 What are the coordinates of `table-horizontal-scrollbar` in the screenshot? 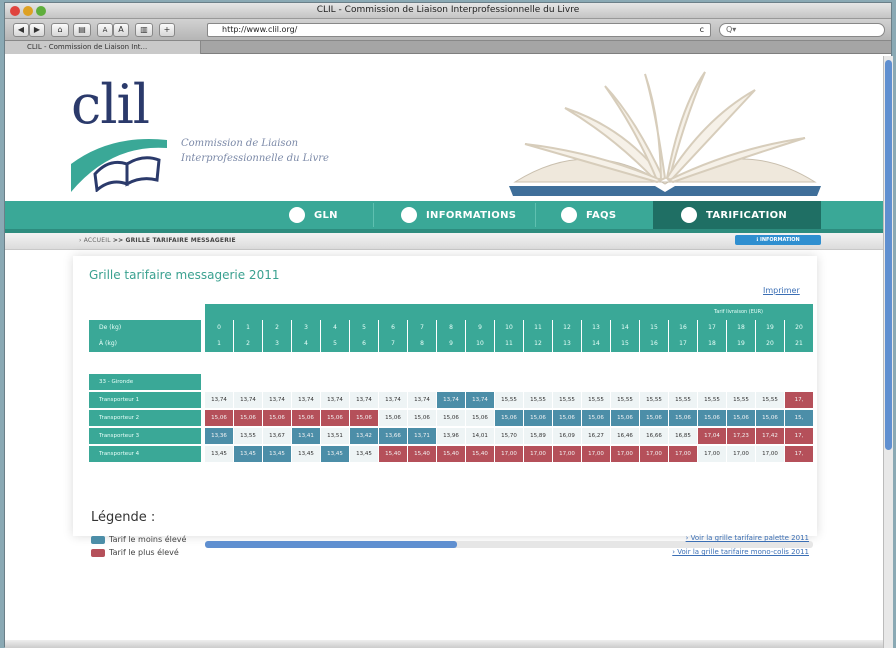 It's located at (509, 544).